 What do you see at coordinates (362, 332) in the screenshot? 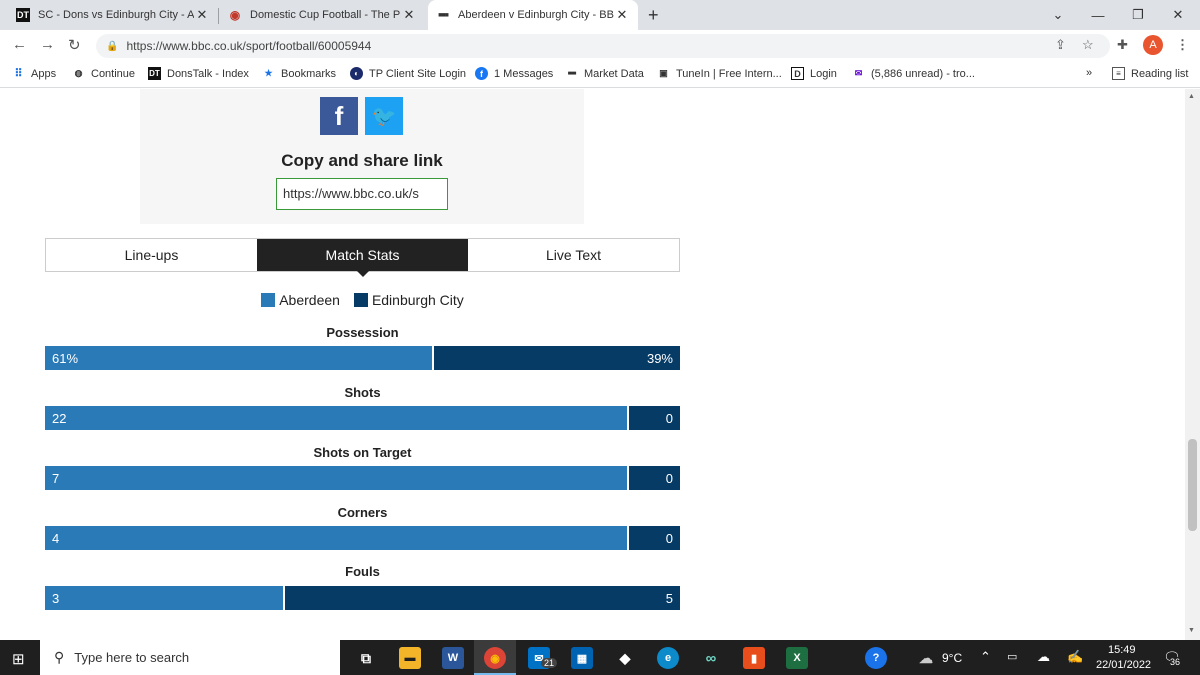
I see `stat-label-possession: Possession` at bounding box center [362, 332].